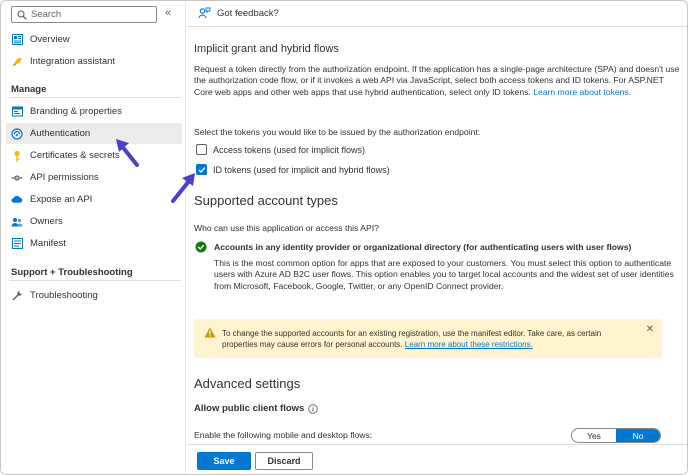 Image resolution: width=688 pixels, height=475 pixels. I want to click on sidebar-item-certificates: Certificates & secrets, so click(94, 155).